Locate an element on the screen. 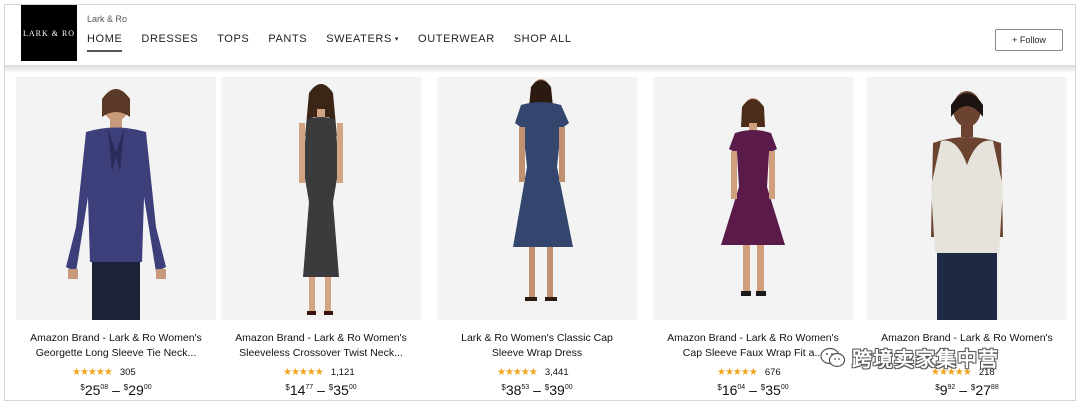  nav-pants: PANTS is located at coordinates (287, 42).